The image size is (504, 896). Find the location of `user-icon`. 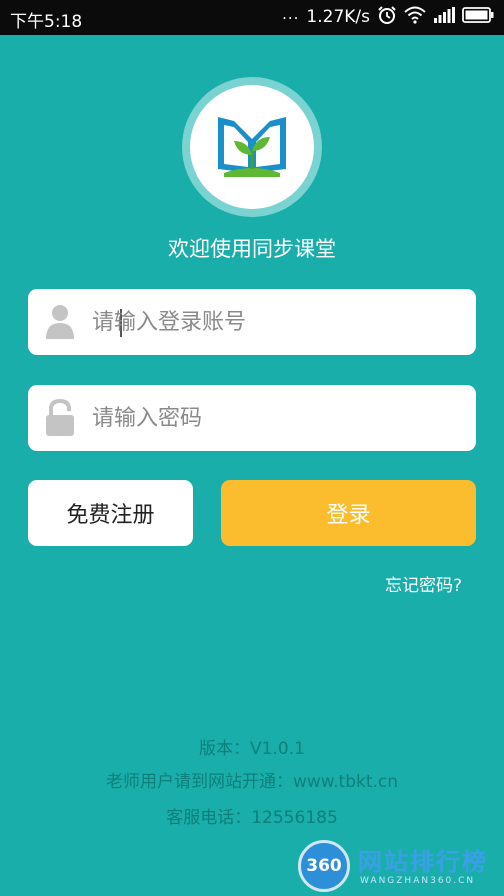

user-icon is located at coordinates (60, 324).